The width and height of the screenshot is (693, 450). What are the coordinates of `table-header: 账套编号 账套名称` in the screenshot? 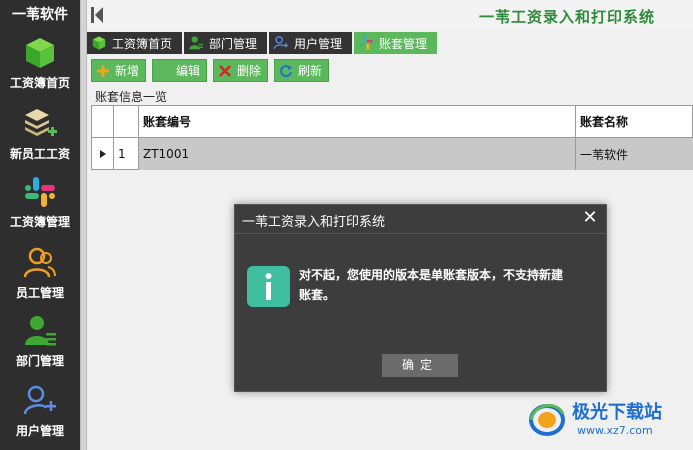 It's located at (392, 122).